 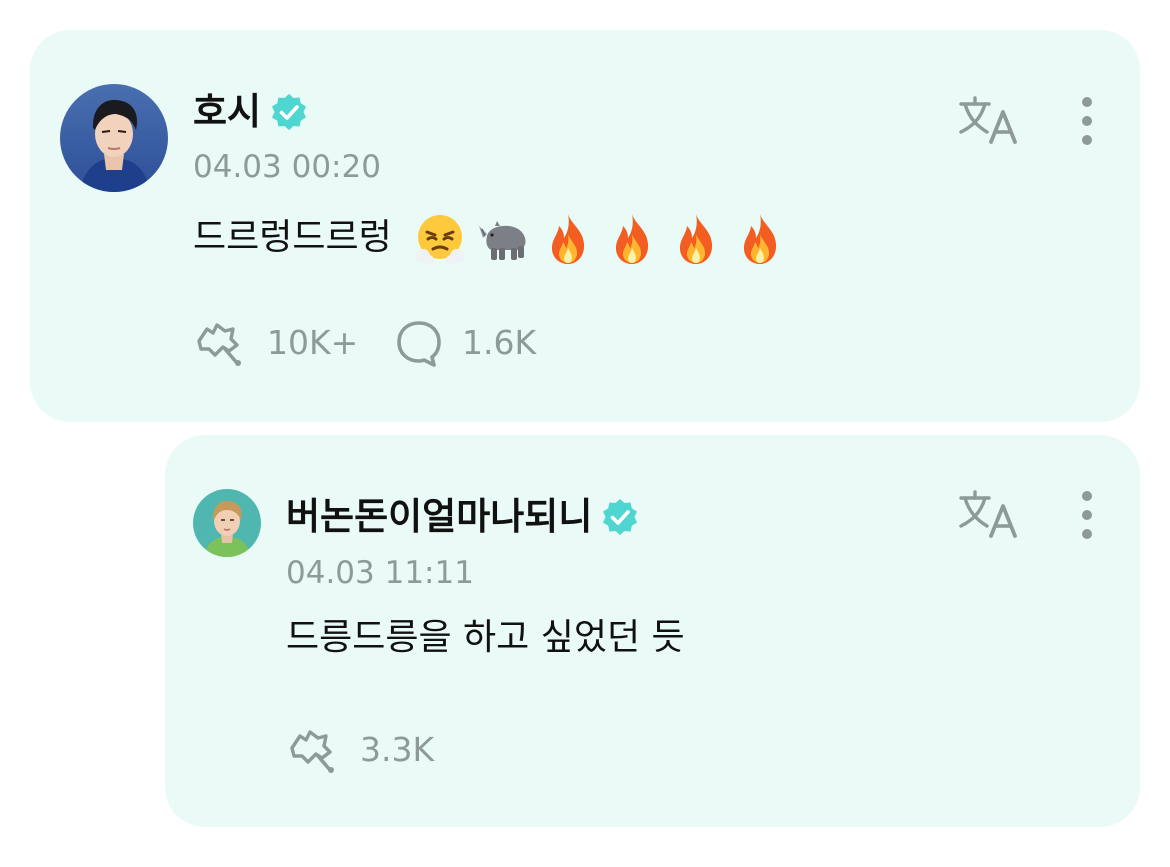 I want to click on post-comment-count: 1.6K, so click(x=499, y=342).